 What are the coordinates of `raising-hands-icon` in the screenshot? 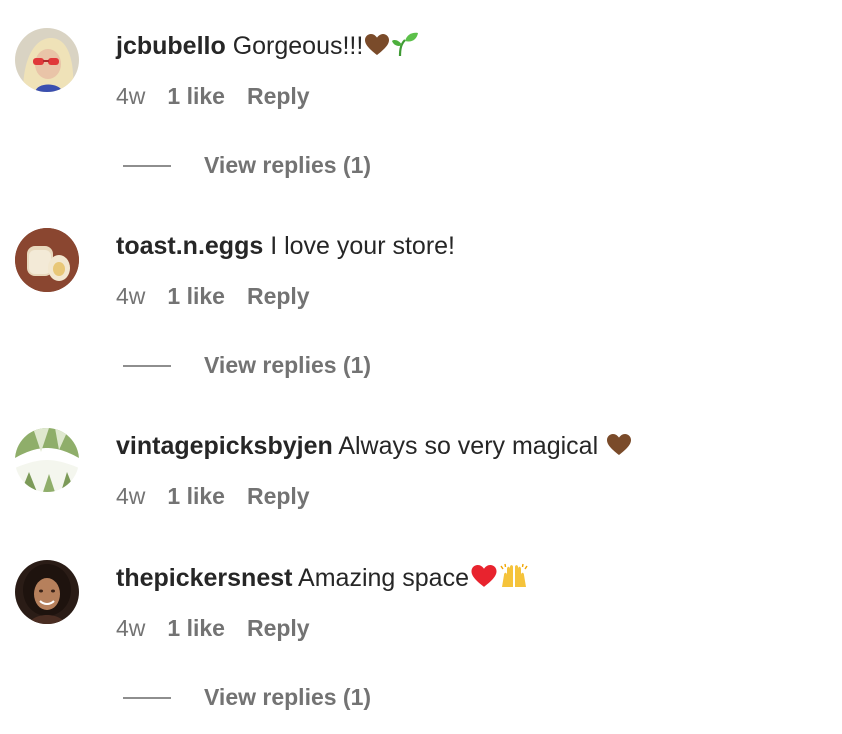 It's located at (514, 580).